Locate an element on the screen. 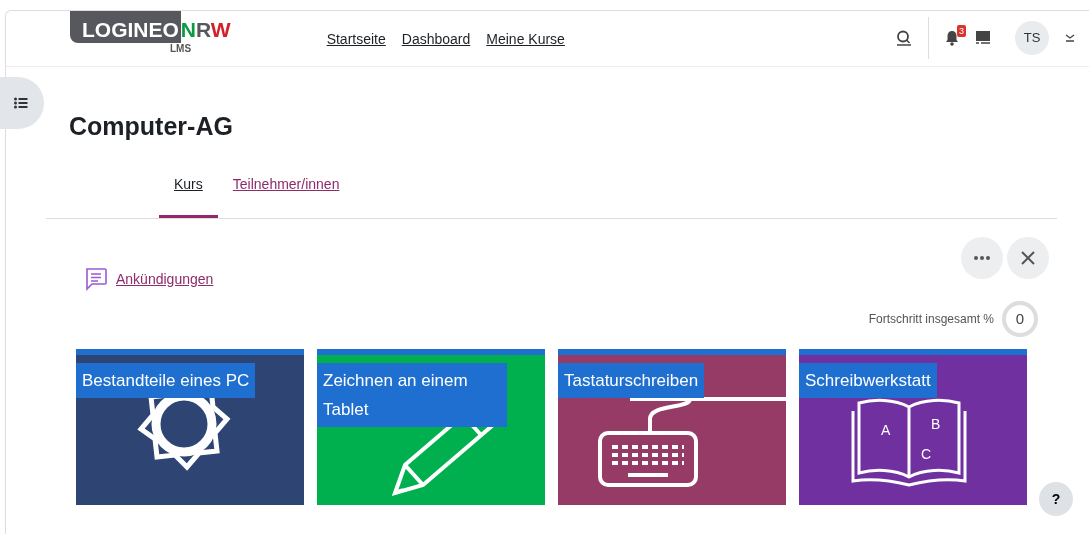  nav-link: Meine Kurse is located at coordinates (525, 39).